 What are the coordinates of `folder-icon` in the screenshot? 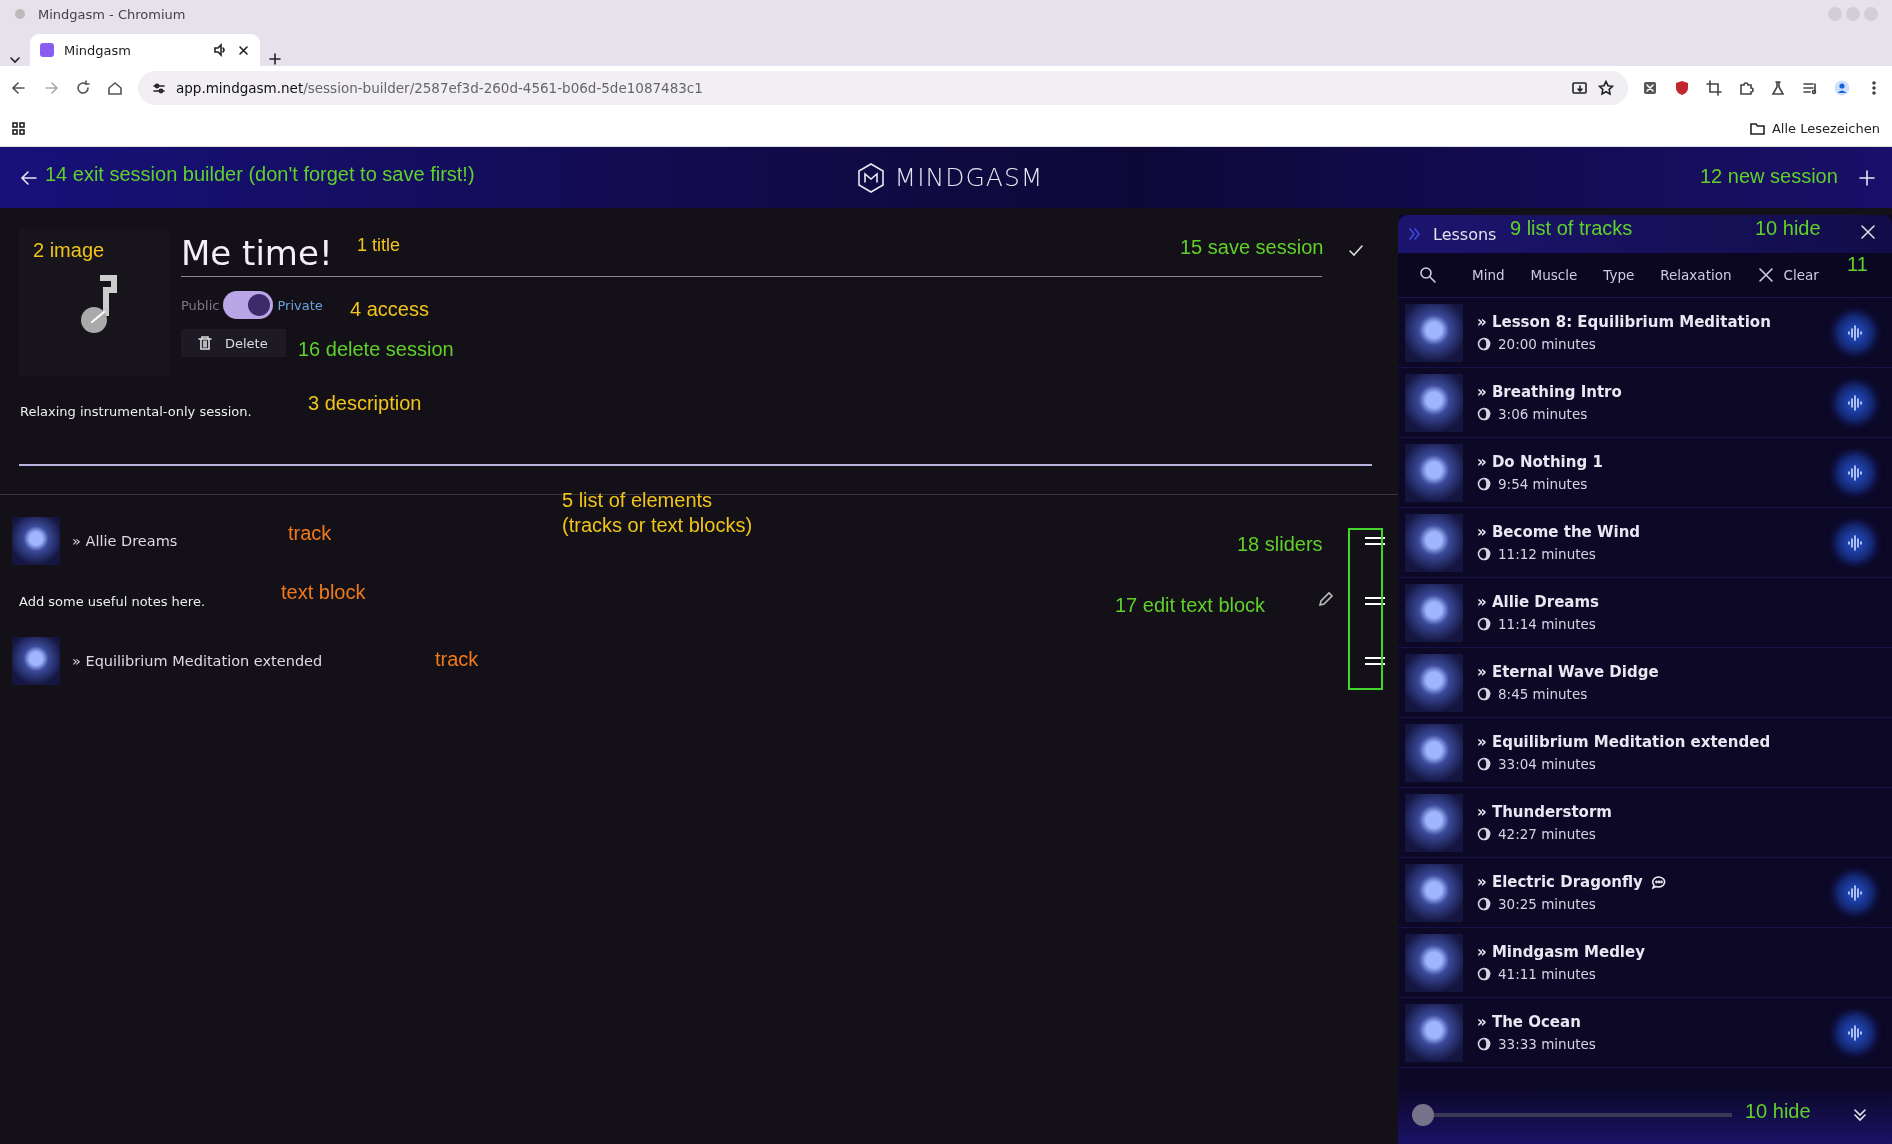 It's located at (1757, 128).